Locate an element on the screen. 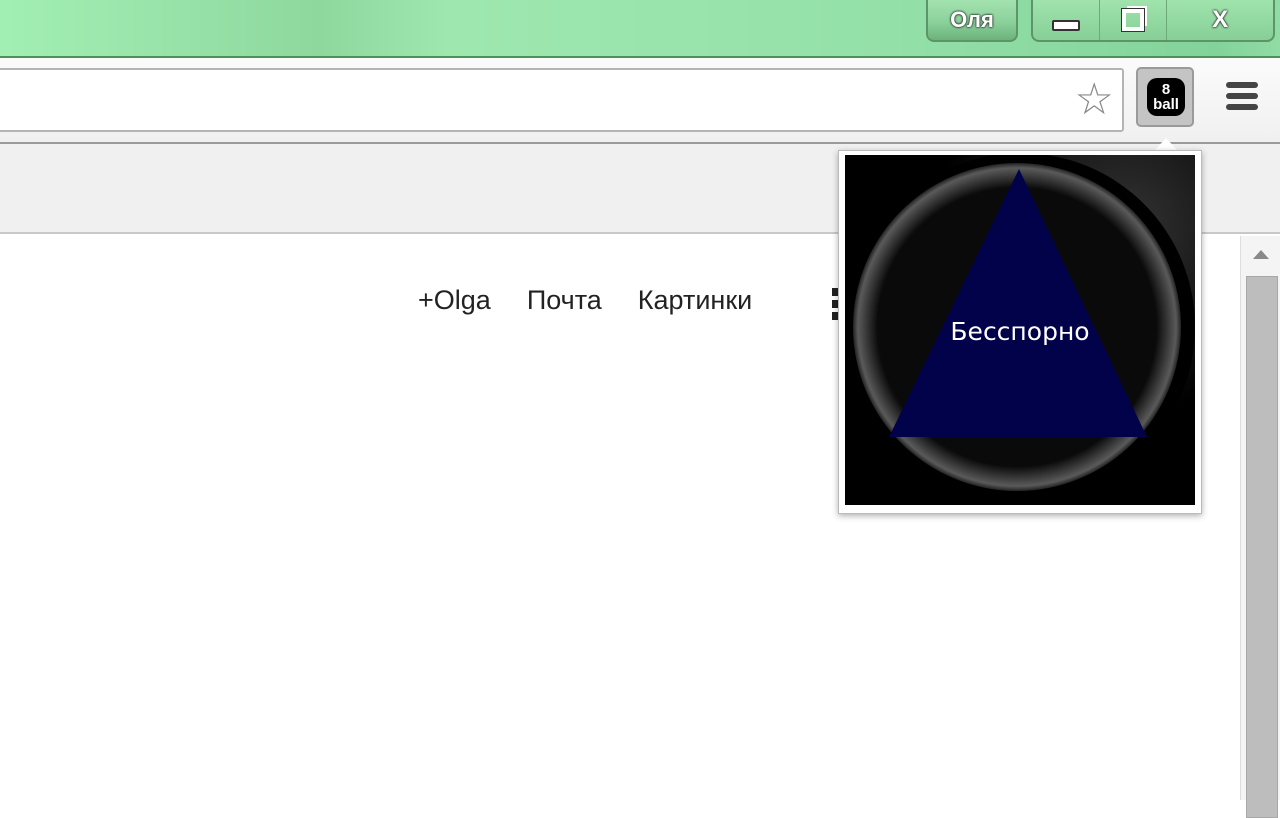 This screenshot has height=818, width=1280. window-titlebar: Оля X is located at coordinates (640, 29).